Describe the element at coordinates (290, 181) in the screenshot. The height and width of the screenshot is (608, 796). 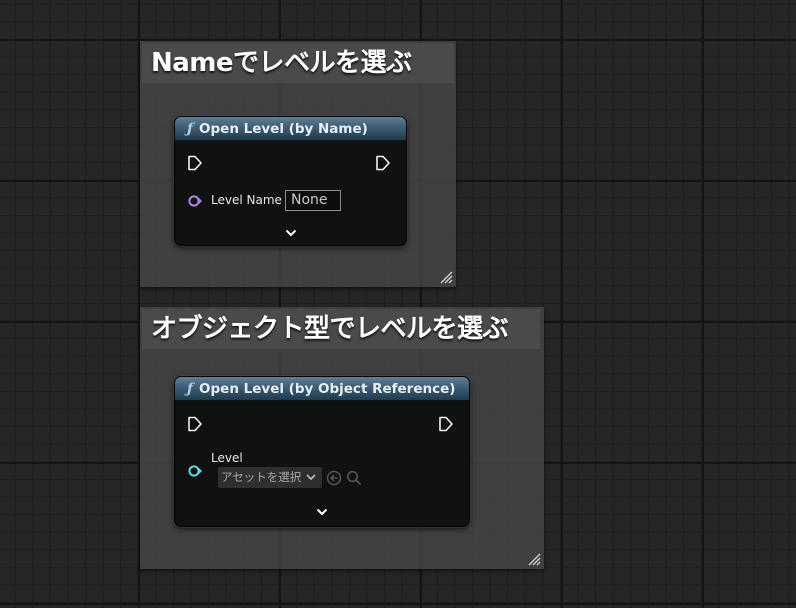
I see `open-level-by-name-node: ƒ Open Level (by Name) Level Name None` at that location.